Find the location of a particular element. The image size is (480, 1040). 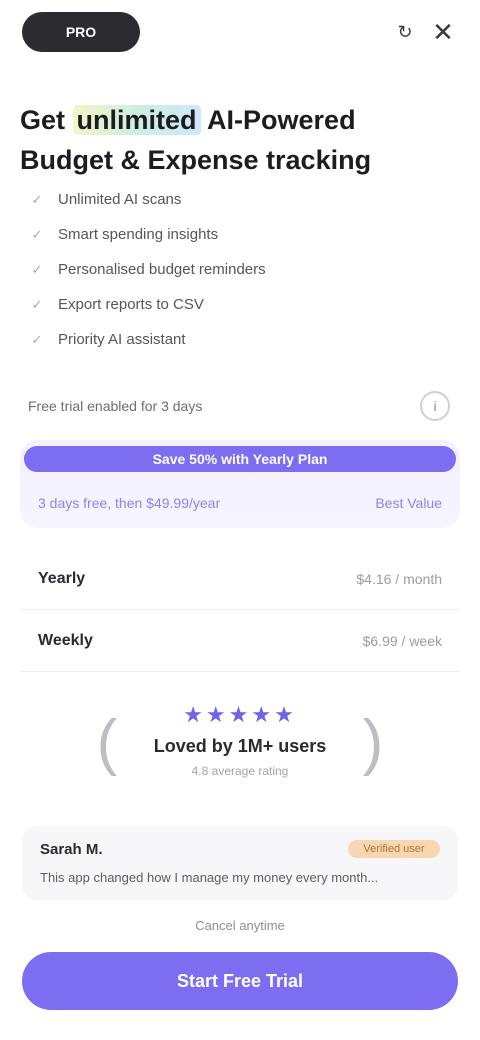

plan-option-price: $6.99 / week is located at coordinates (402, 640).